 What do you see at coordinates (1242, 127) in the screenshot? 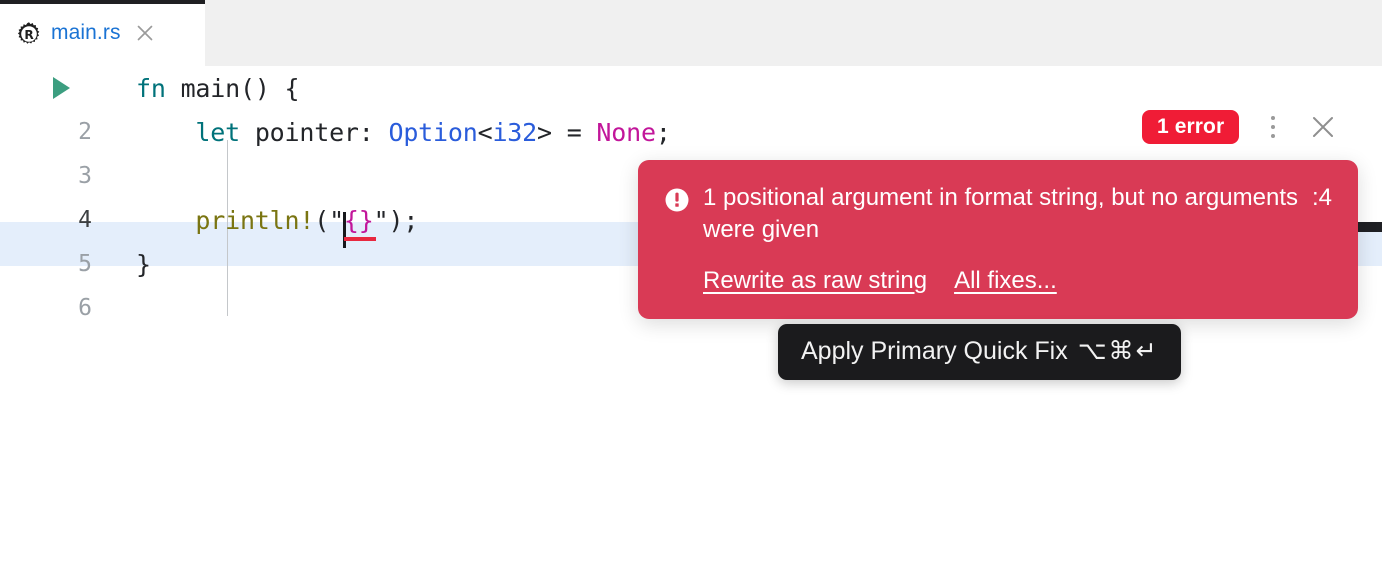
I see `inspection-toolbar: 1 error` at bounding box center [1242, 127].